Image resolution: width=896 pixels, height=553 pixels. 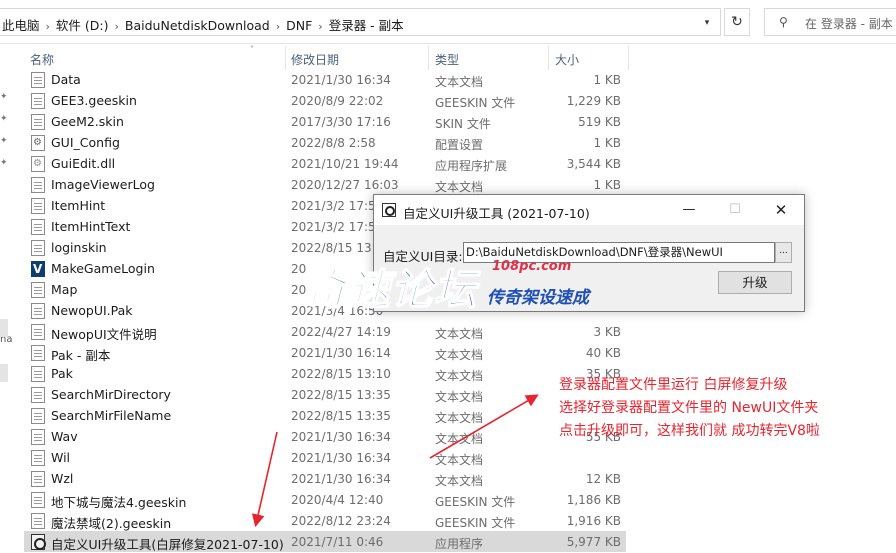 I want to click on maximize-button: ☐, so click(x=735, y=210).